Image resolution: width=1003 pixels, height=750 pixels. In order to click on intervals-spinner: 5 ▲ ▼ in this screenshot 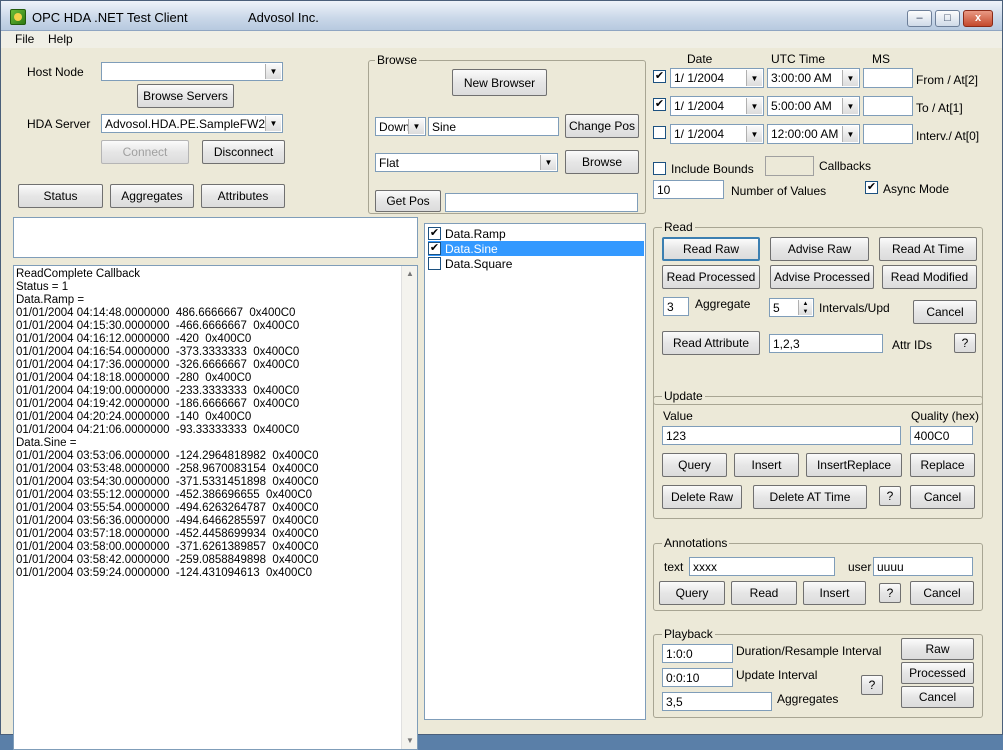, I will do `click(791, 307)`.